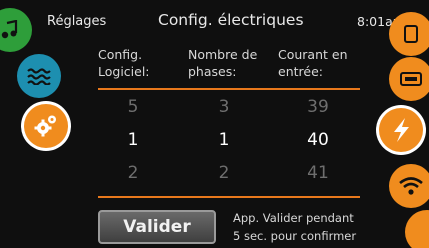  Describe the element at coordinates (417, 229) in the screenshot. I see `partial-bottom-button` at that location.